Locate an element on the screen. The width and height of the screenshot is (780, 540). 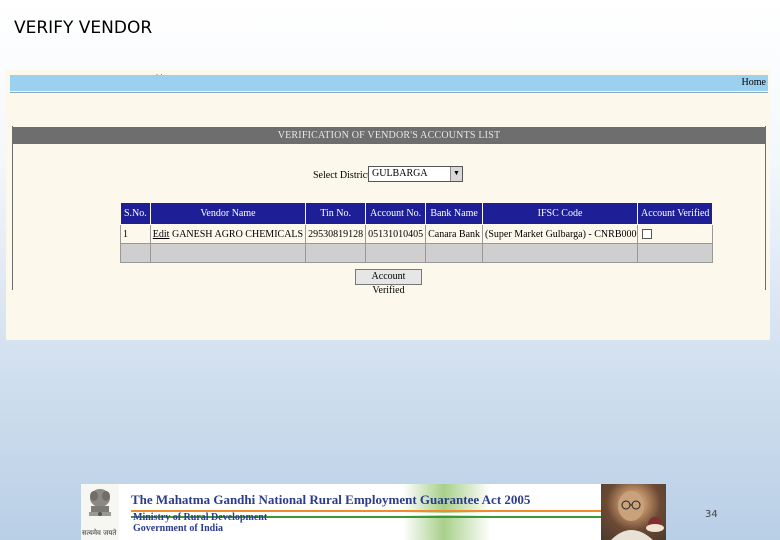
cell-sno: 1 is located at coordinates (135, 234).